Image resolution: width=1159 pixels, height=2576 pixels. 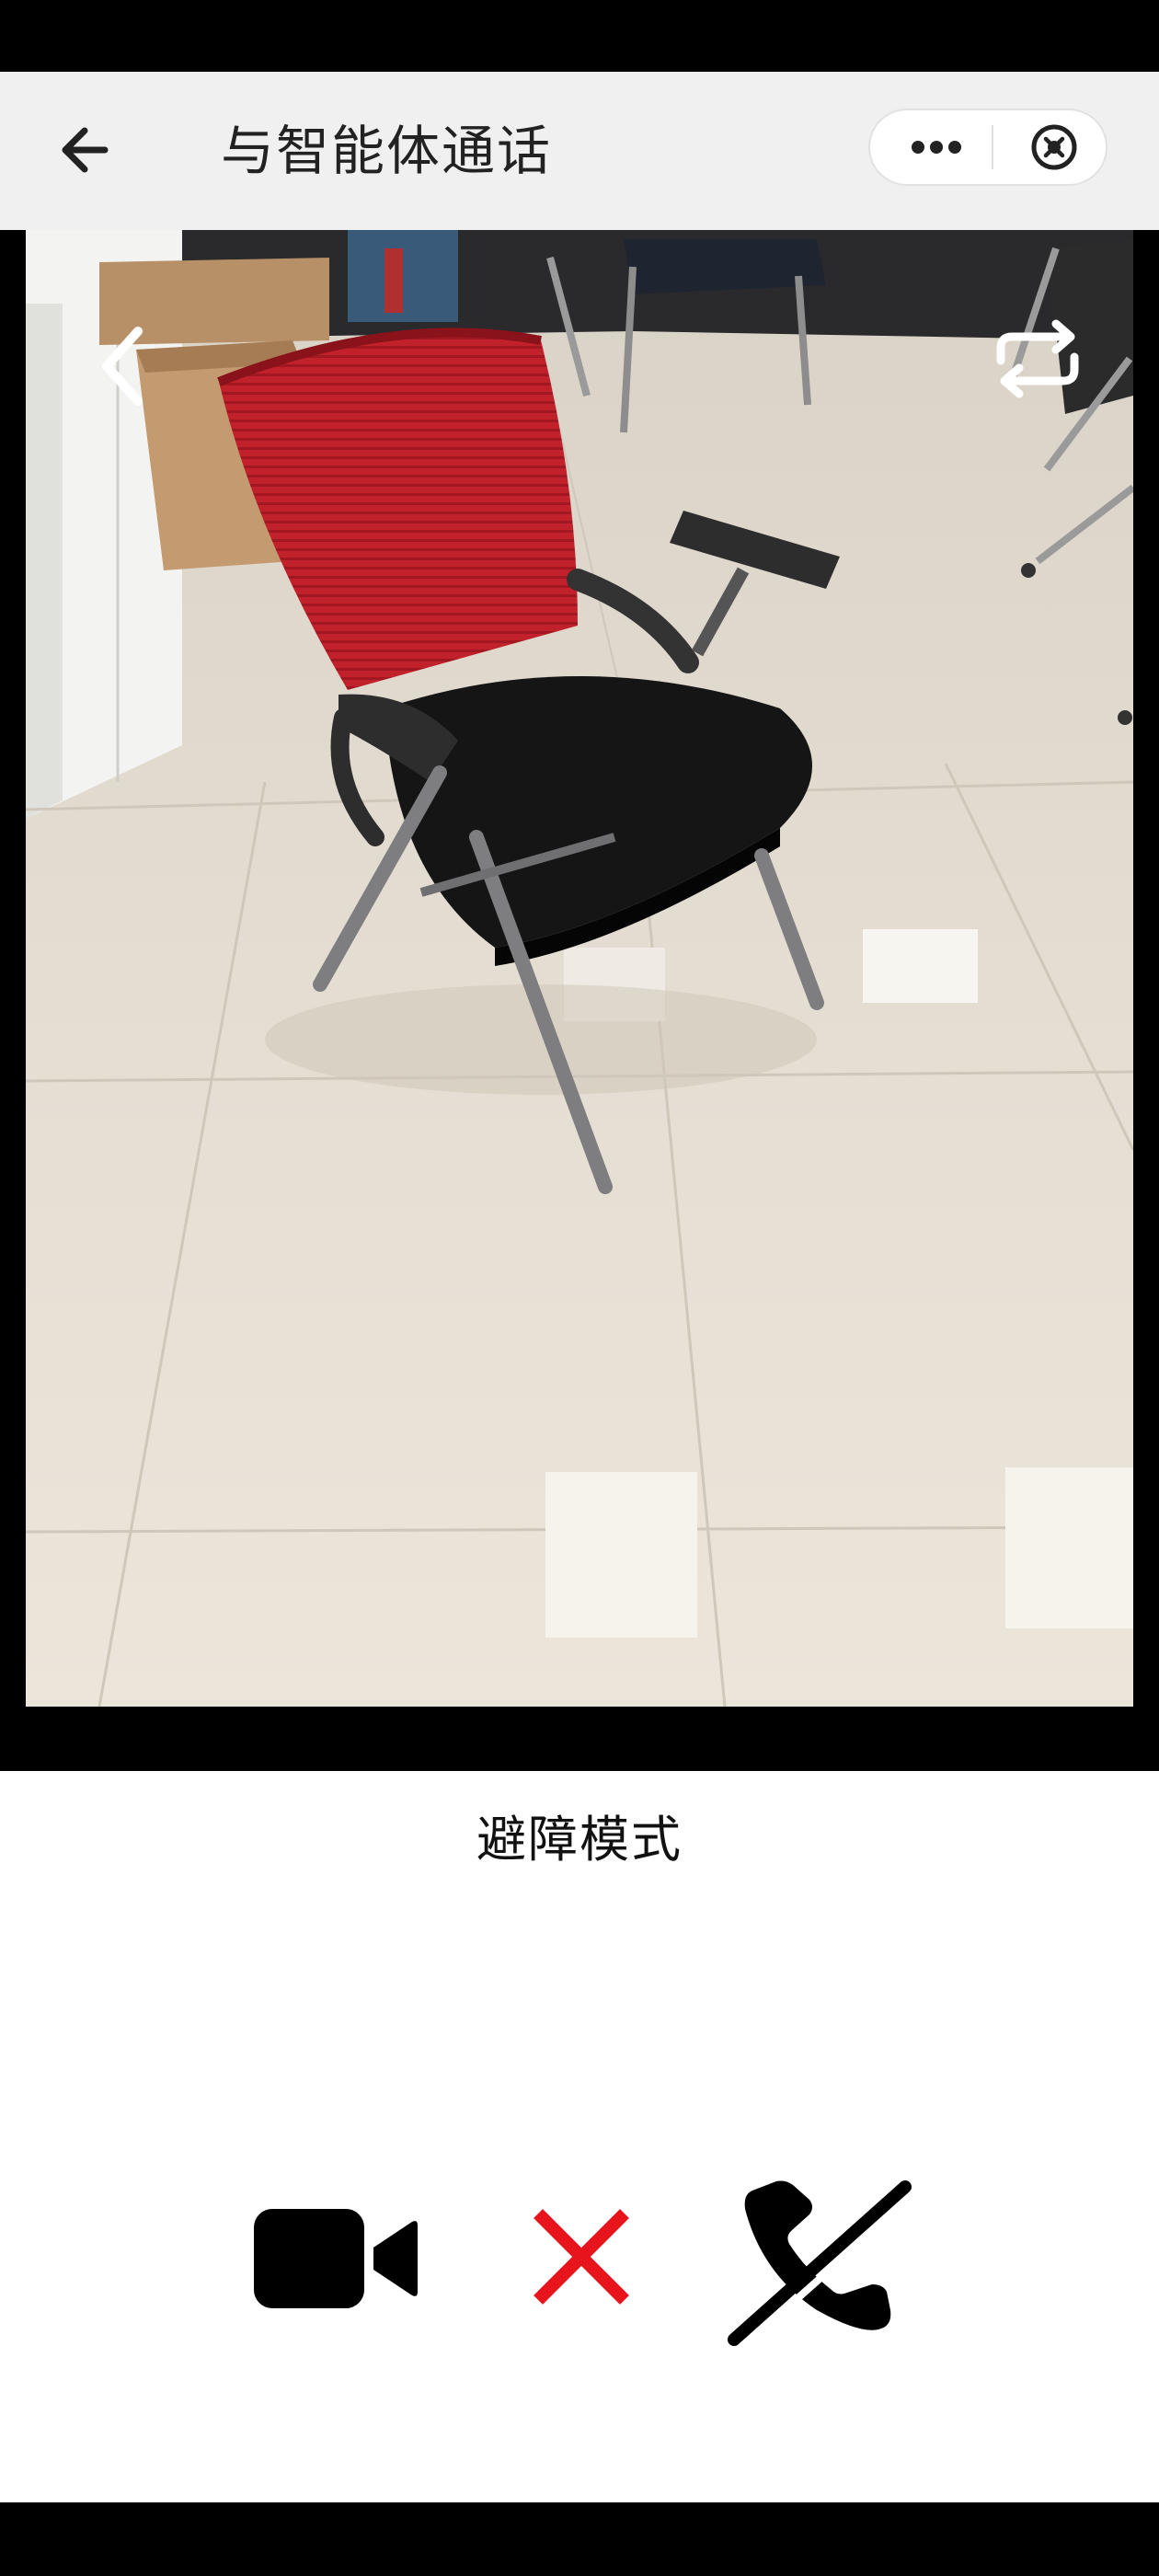 I want to click on mode-label: 避障模式, so click(x=579, y=1840).